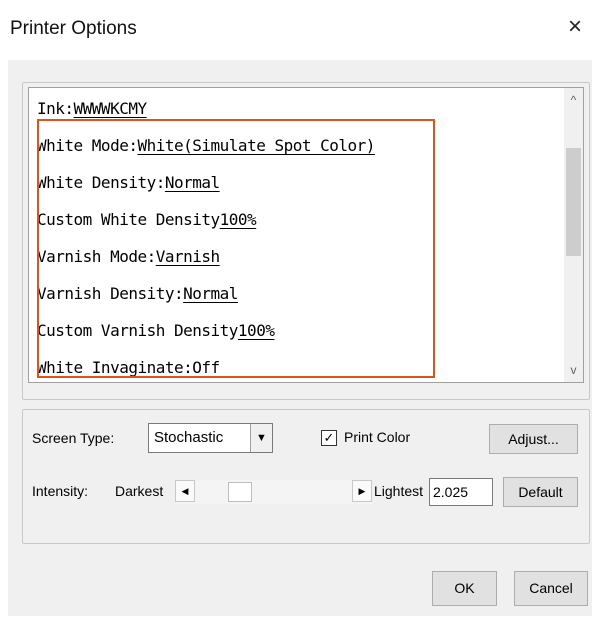 The width and height of the screenshot is (596, 624). I want to click on list-item-varnish-mode: Varnish Mode:Varnish, so click(297, 262).